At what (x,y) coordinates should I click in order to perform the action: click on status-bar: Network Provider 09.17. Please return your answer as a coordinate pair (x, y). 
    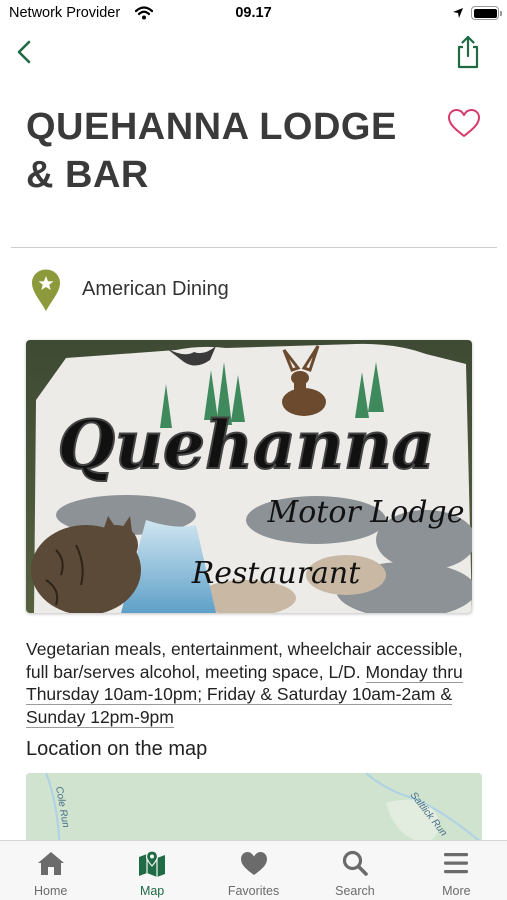
    Looking at the image, I should click on (253, 14).